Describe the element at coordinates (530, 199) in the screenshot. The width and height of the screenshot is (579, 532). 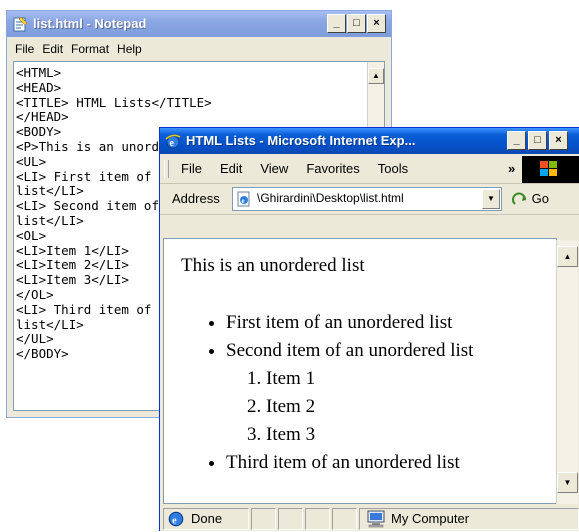
I see `go-button: Go` at that location.